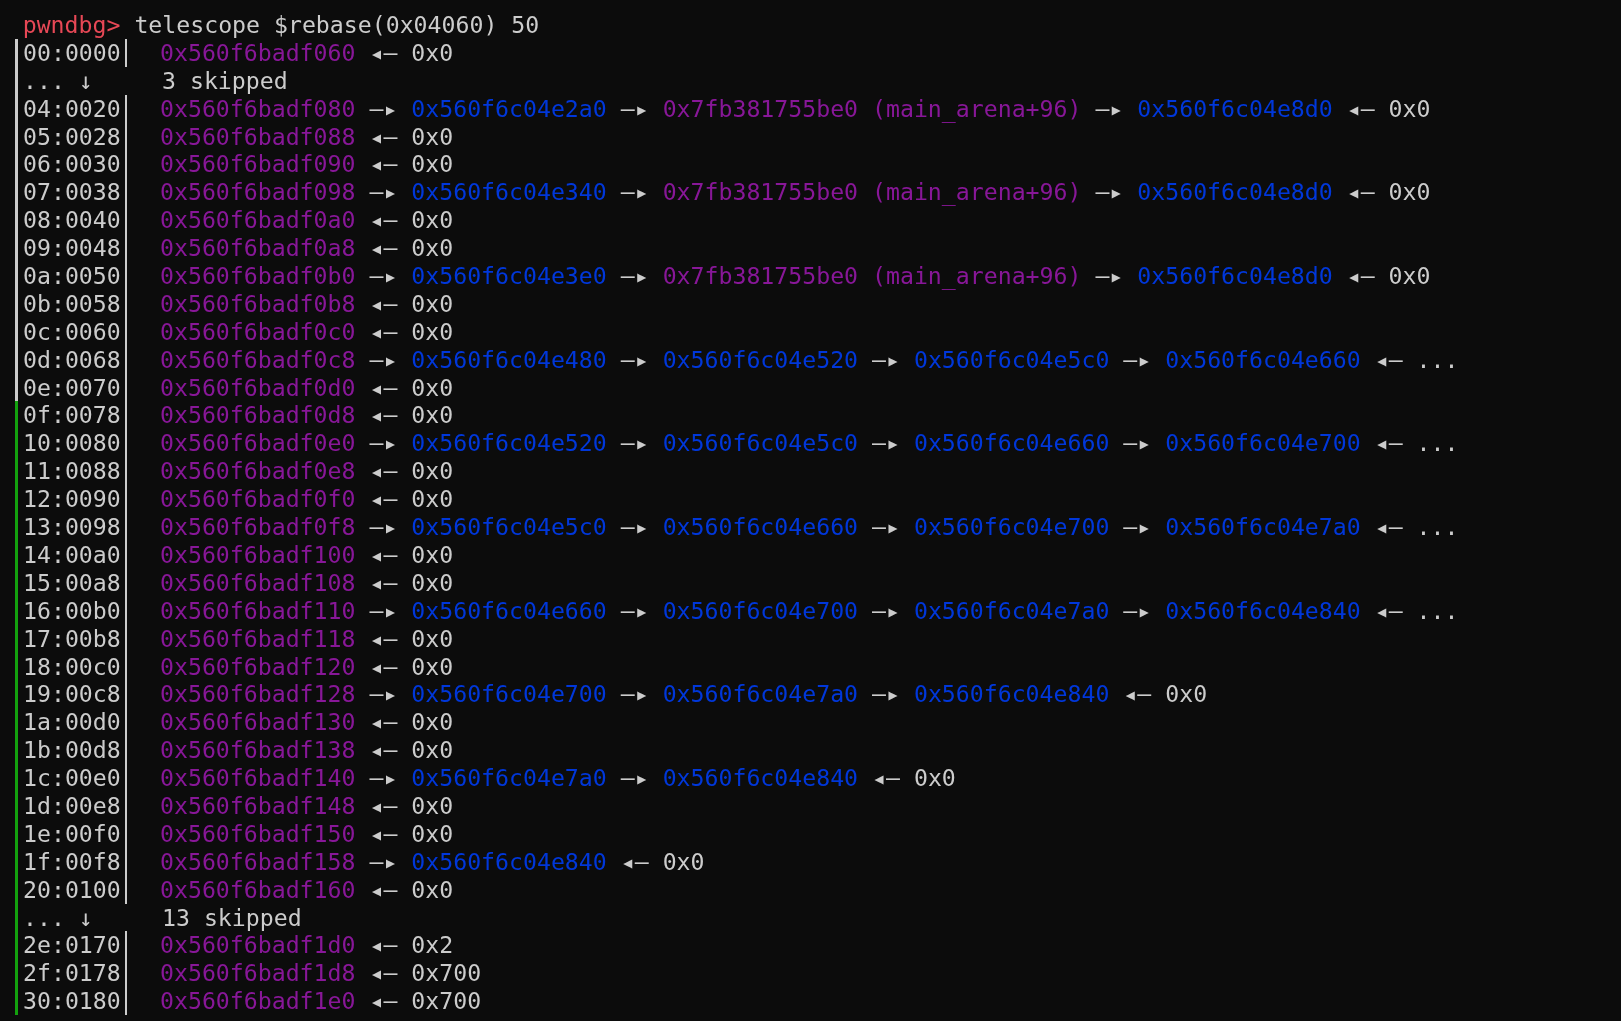 The height and width of the screenshot is (1021, 1621). I want to click on address-text: 0x560f6badf0d0, so click(258, 387).